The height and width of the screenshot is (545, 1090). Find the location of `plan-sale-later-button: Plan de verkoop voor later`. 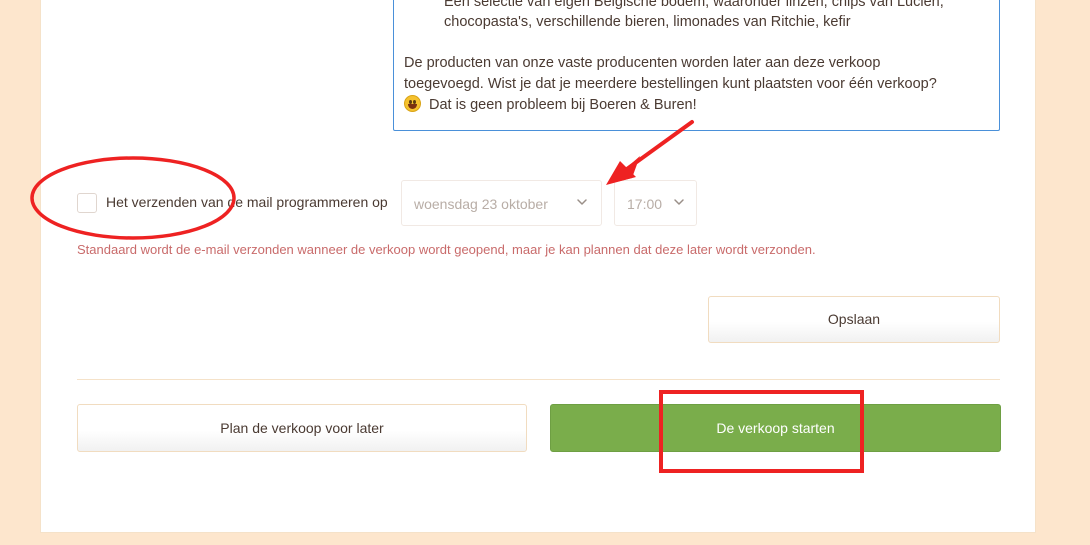

plan-sale-later-button: Plan de verkoop voor later is located at coordinates (302, 428).